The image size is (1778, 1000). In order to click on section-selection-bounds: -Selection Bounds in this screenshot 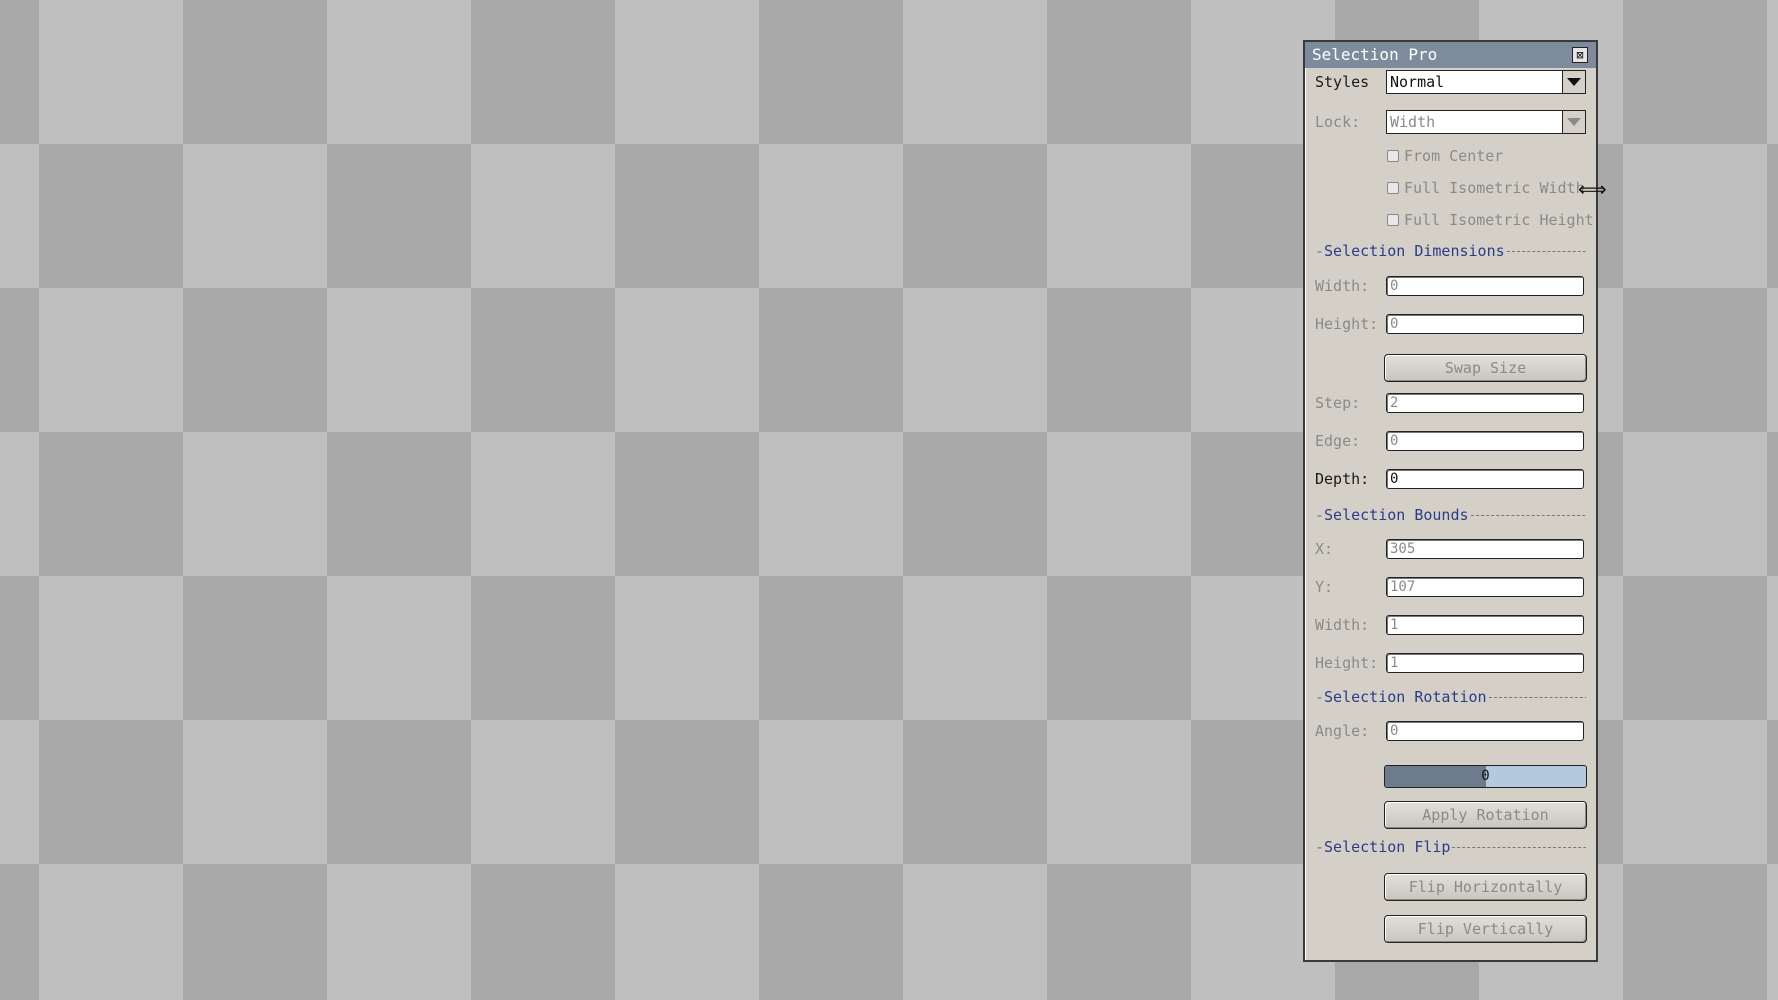, I will do `click(1450, 515)`.